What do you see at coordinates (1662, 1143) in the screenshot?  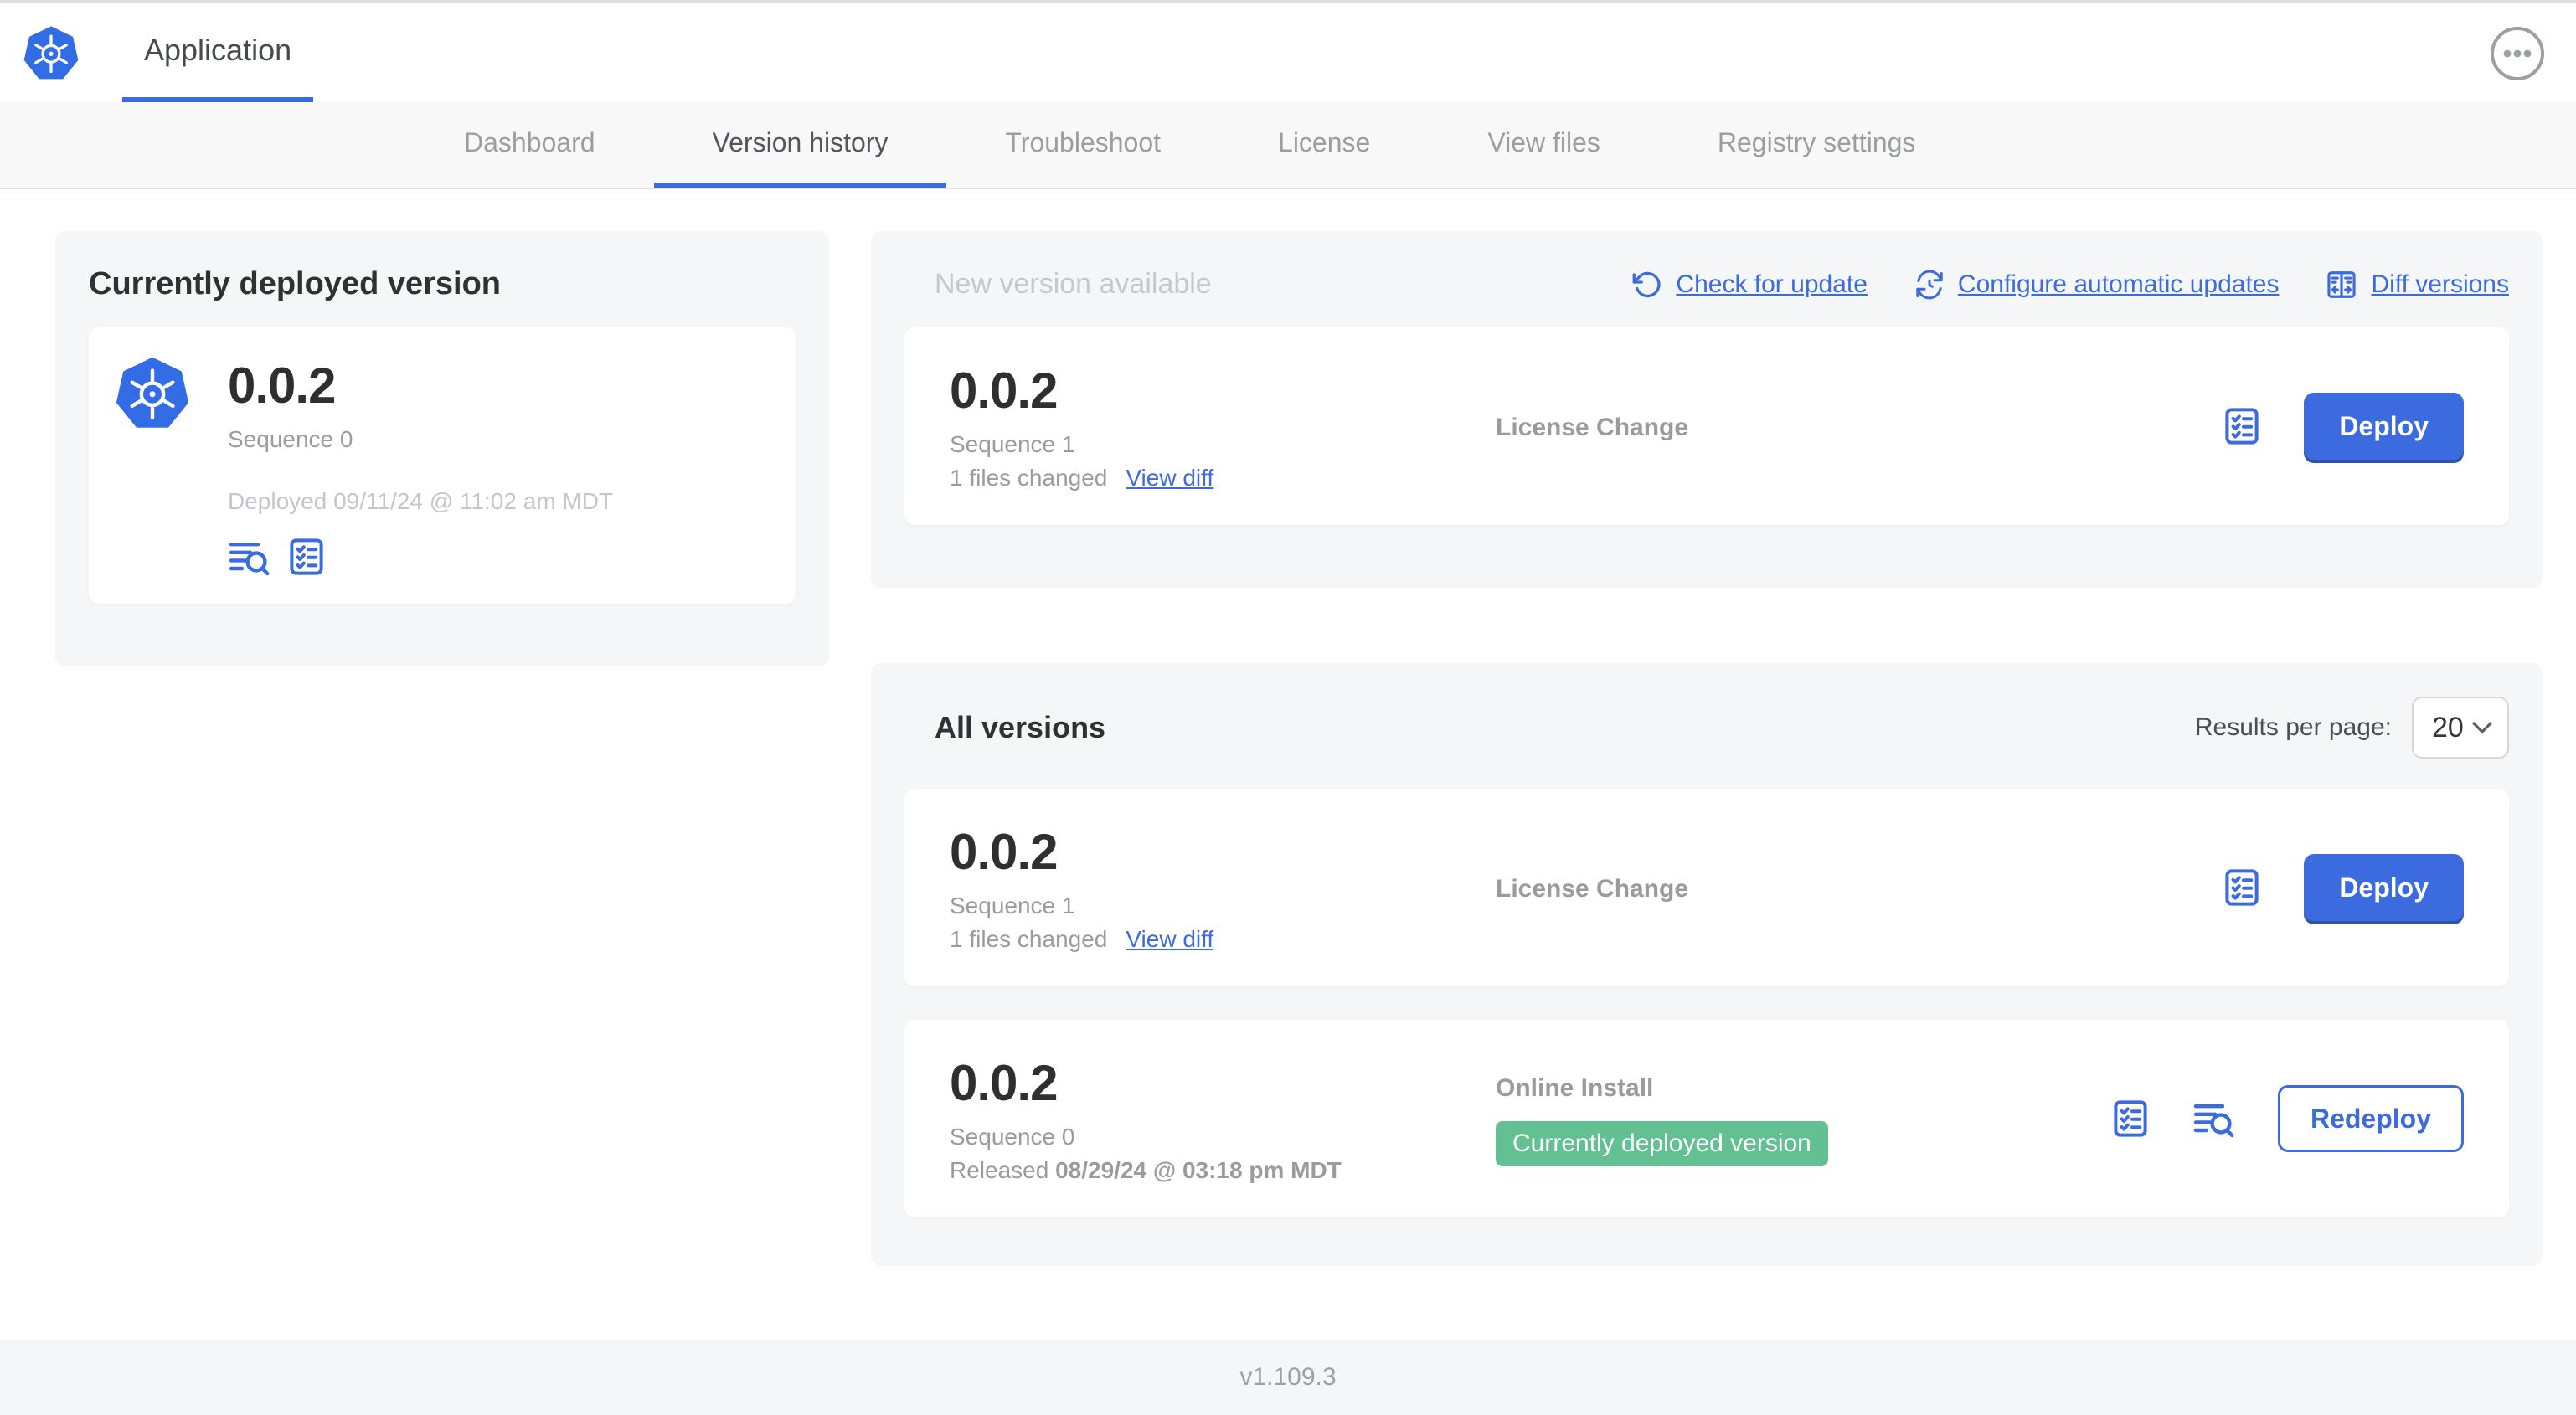 I see `currently-deployed-badge: Currently deployed version` at bounding box center [1662, 1143].